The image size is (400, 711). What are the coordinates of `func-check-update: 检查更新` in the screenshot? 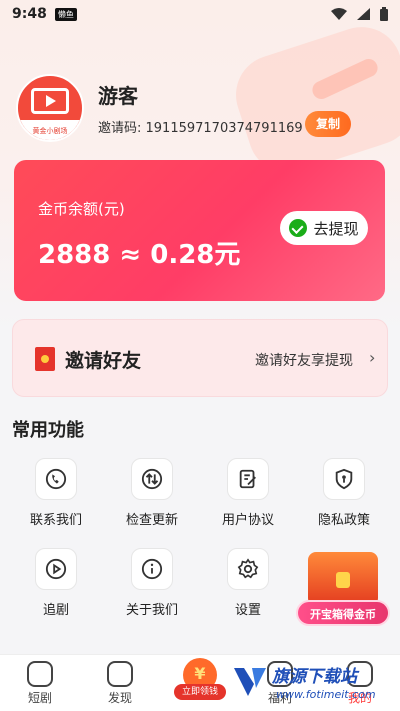 It's located at (152, 493).